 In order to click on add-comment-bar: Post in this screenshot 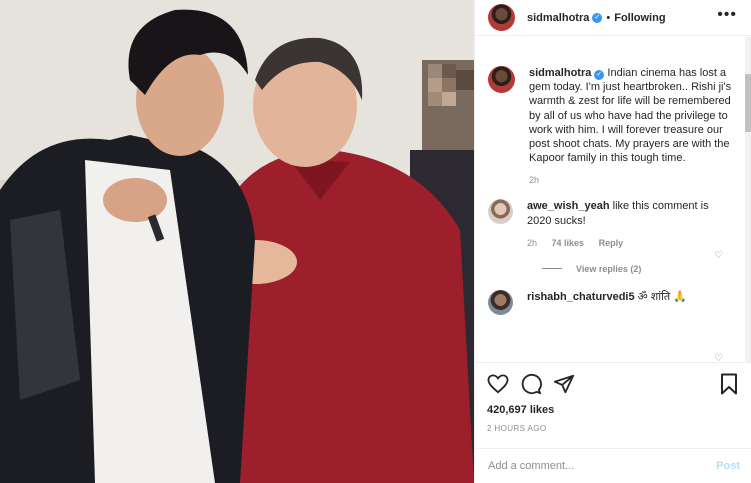, I will do `click(613, 465)`.